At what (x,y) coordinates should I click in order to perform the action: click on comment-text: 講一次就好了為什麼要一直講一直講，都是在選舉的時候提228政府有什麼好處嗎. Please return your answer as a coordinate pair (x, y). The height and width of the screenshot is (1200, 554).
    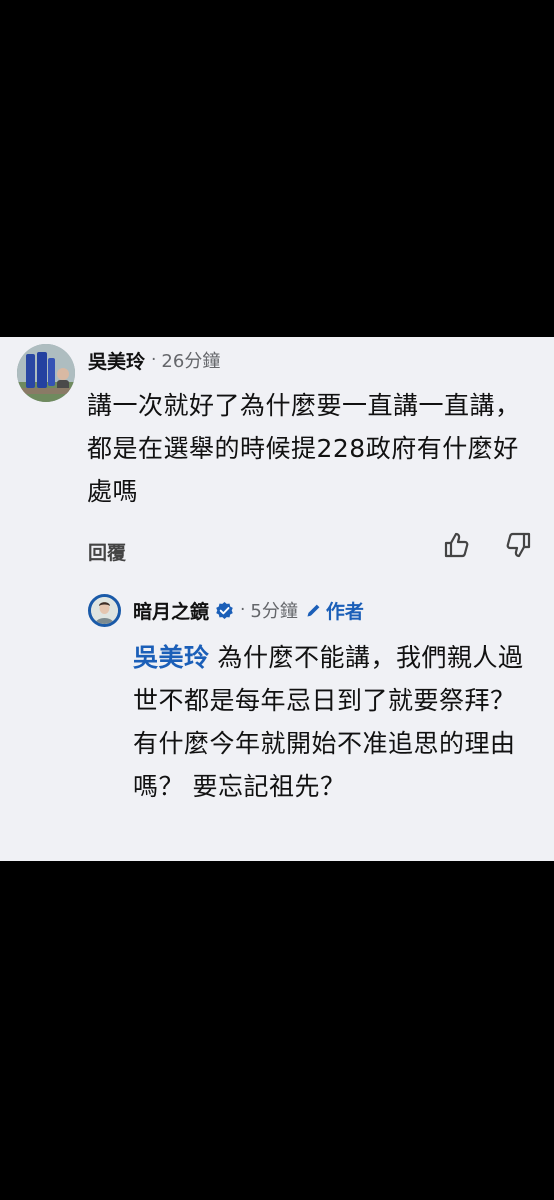
    Looking at the image, I should click on (304, 448).